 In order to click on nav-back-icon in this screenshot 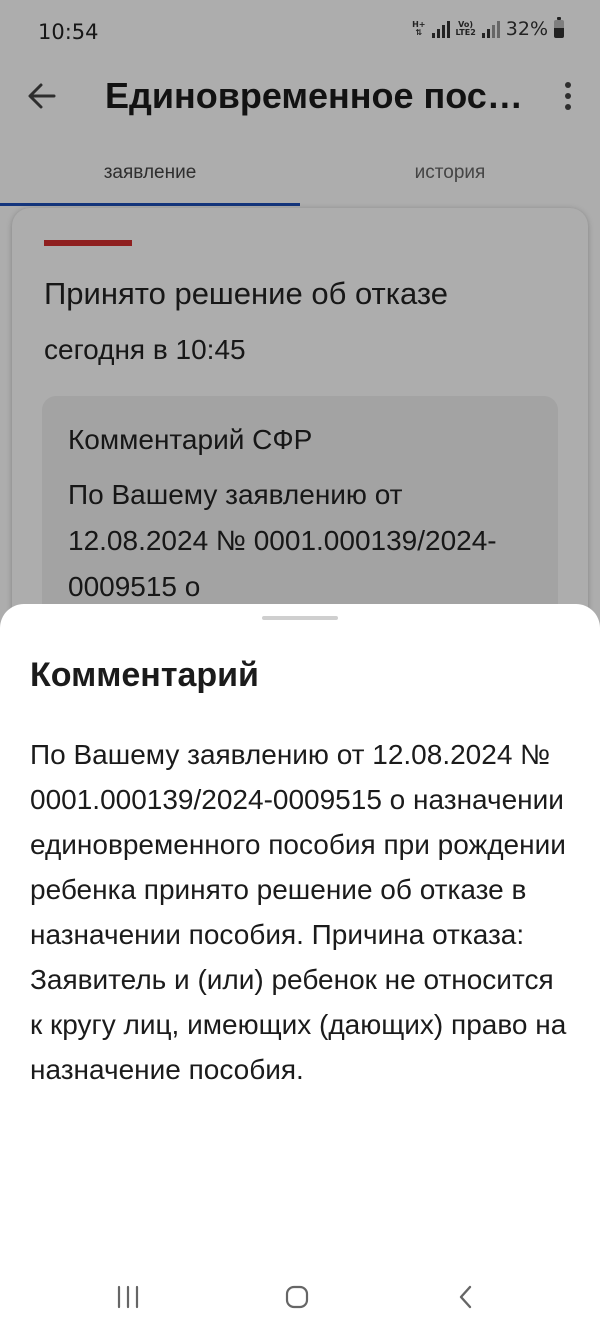, I will do `click(465, 1297)`.